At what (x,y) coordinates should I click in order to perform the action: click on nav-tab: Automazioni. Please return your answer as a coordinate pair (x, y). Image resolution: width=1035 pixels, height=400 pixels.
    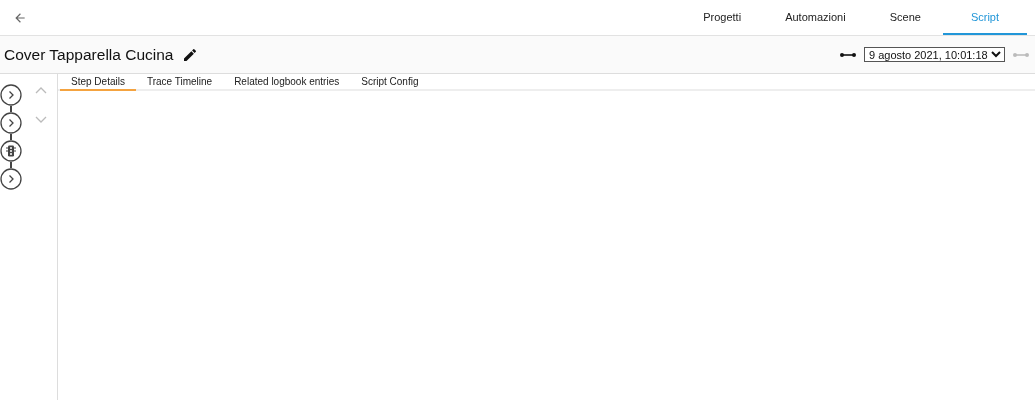
    Looking at the image, I should click on (815, 17).